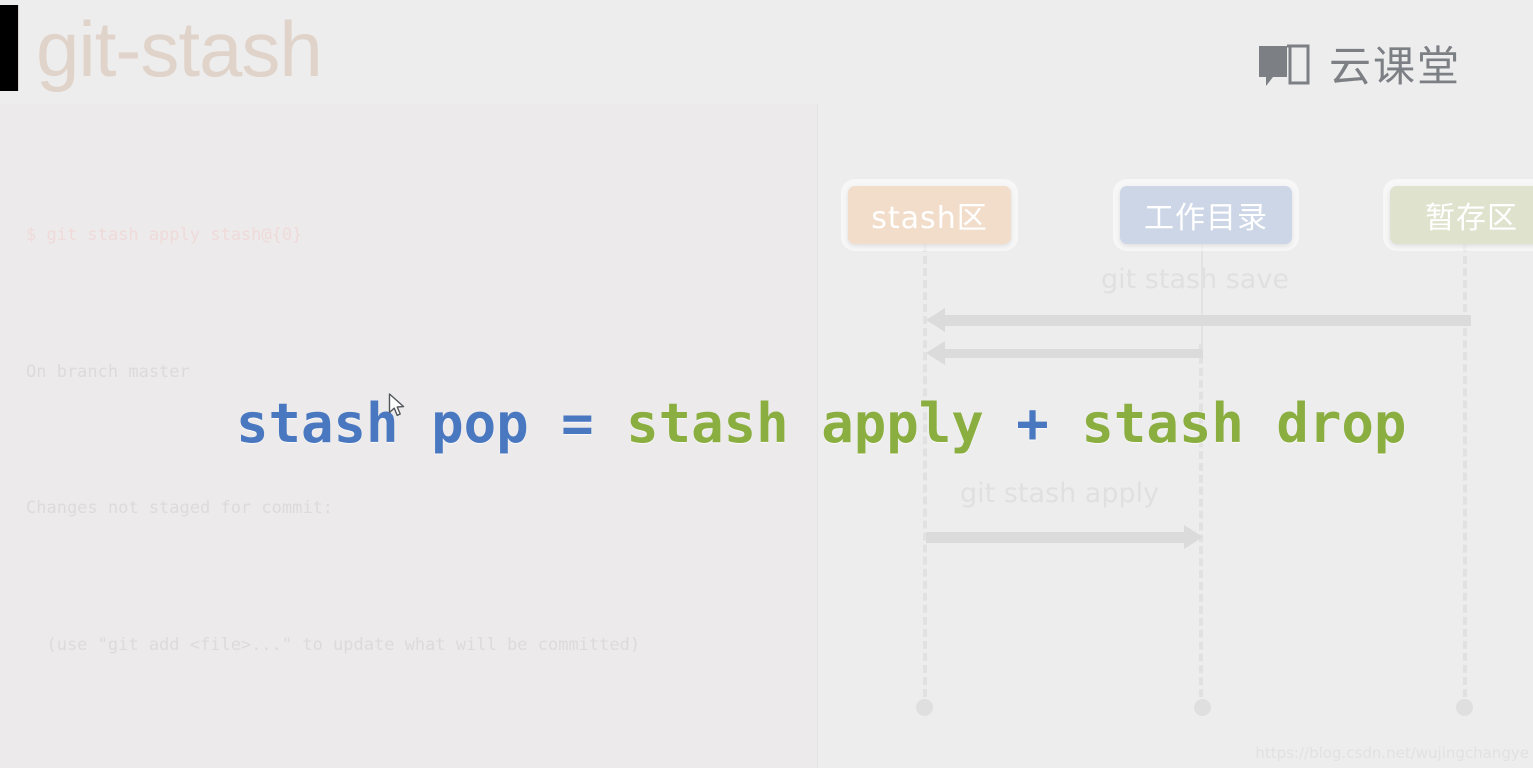  Describe the element at coordinates (1060, 493) in the screenshot. I see `arrow-label-git-stash-apply: git stash apply` at that location.